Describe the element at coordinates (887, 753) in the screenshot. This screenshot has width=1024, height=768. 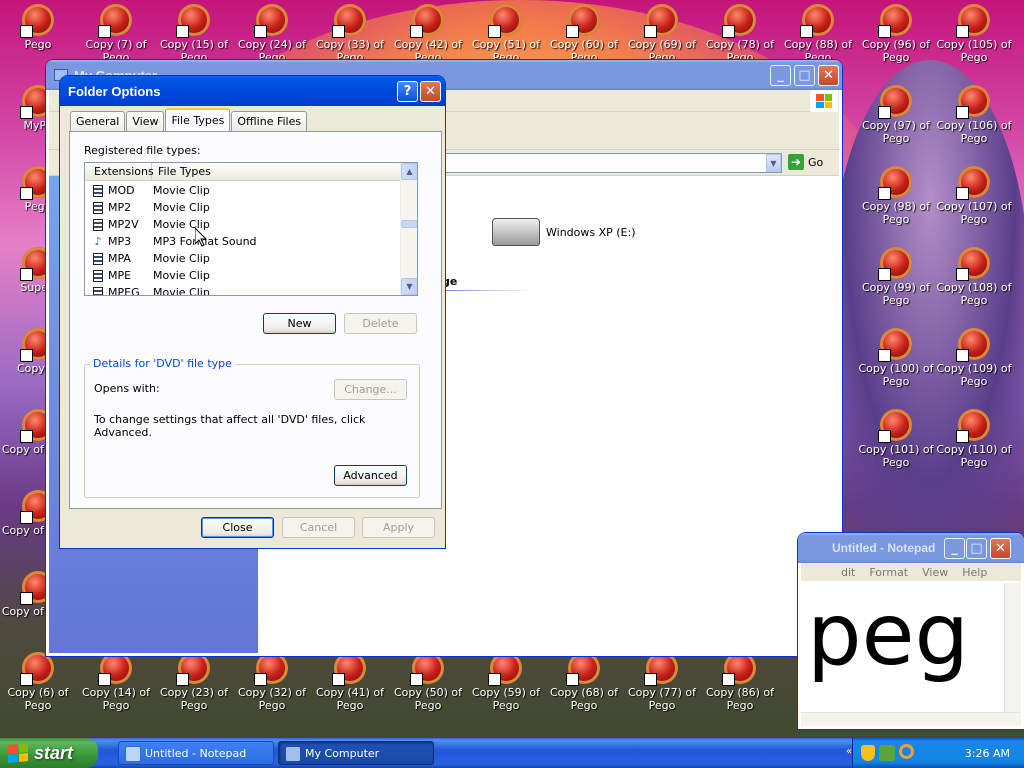
I see `network-icon` at that location.